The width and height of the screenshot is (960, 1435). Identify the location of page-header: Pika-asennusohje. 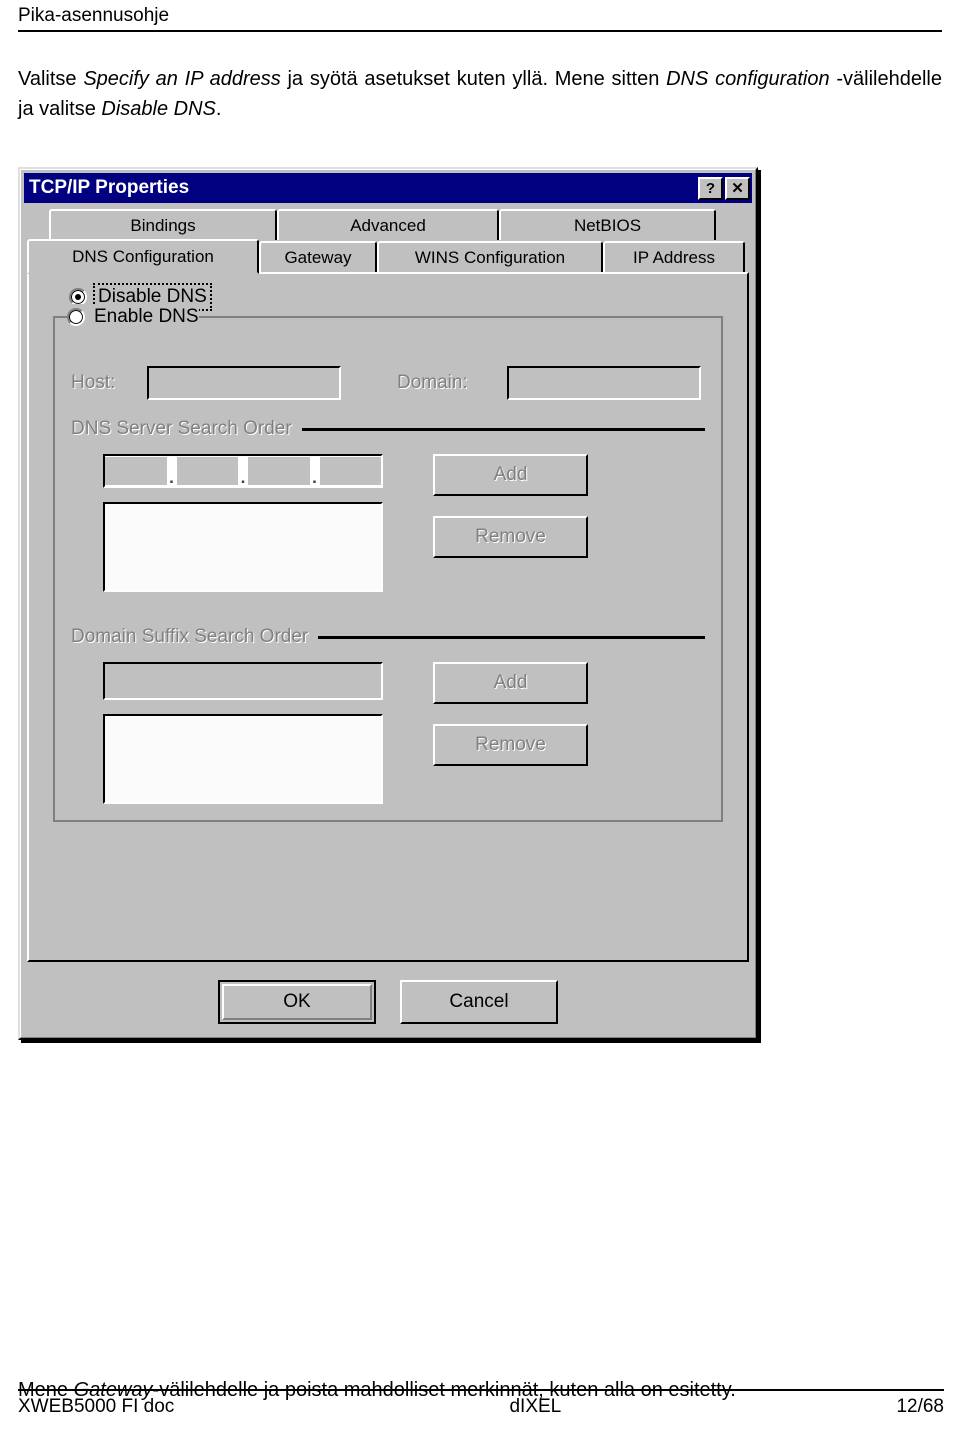
(480, 18).